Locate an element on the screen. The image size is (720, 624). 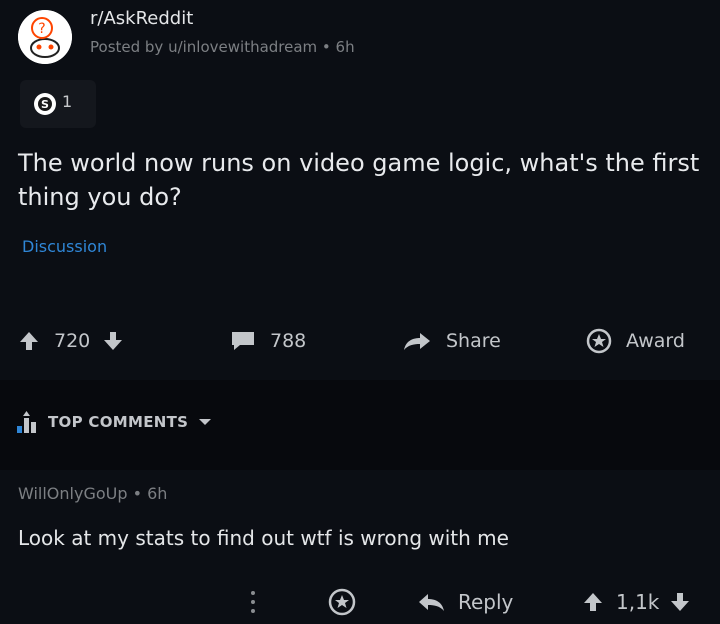
comment-action-bar: Reply 1,1k is located at coordinates (360, 602).